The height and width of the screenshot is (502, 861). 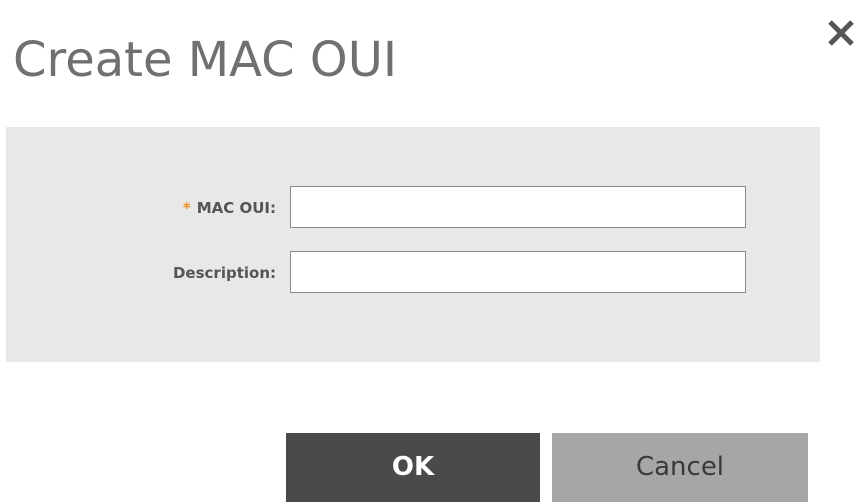 I want to click on mac-oui-label: MAC OUI:, so click(x=236, y=208).